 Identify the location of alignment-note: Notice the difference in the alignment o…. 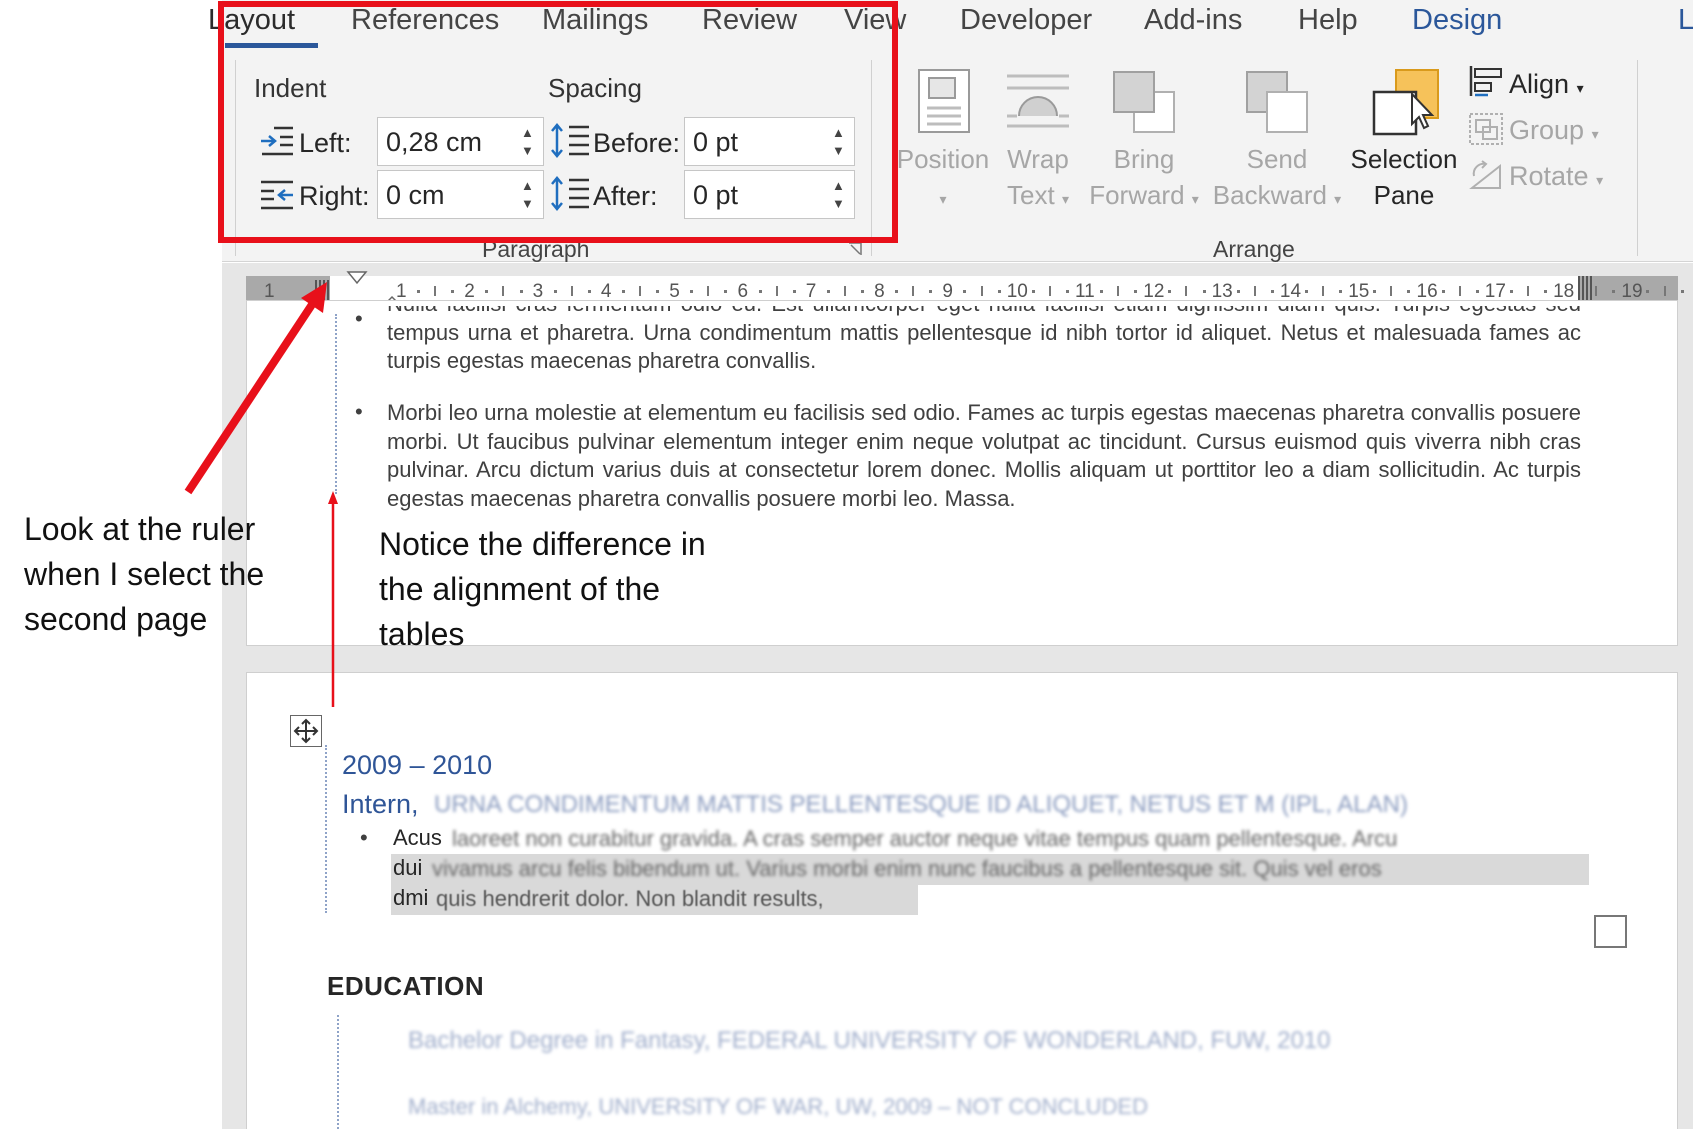
(542, 589).